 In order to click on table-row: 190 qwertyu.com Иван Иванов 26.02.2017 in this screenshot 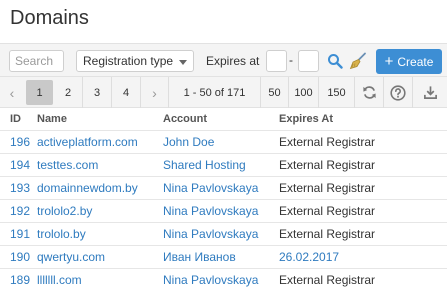, I will do `click(223, 256)`.